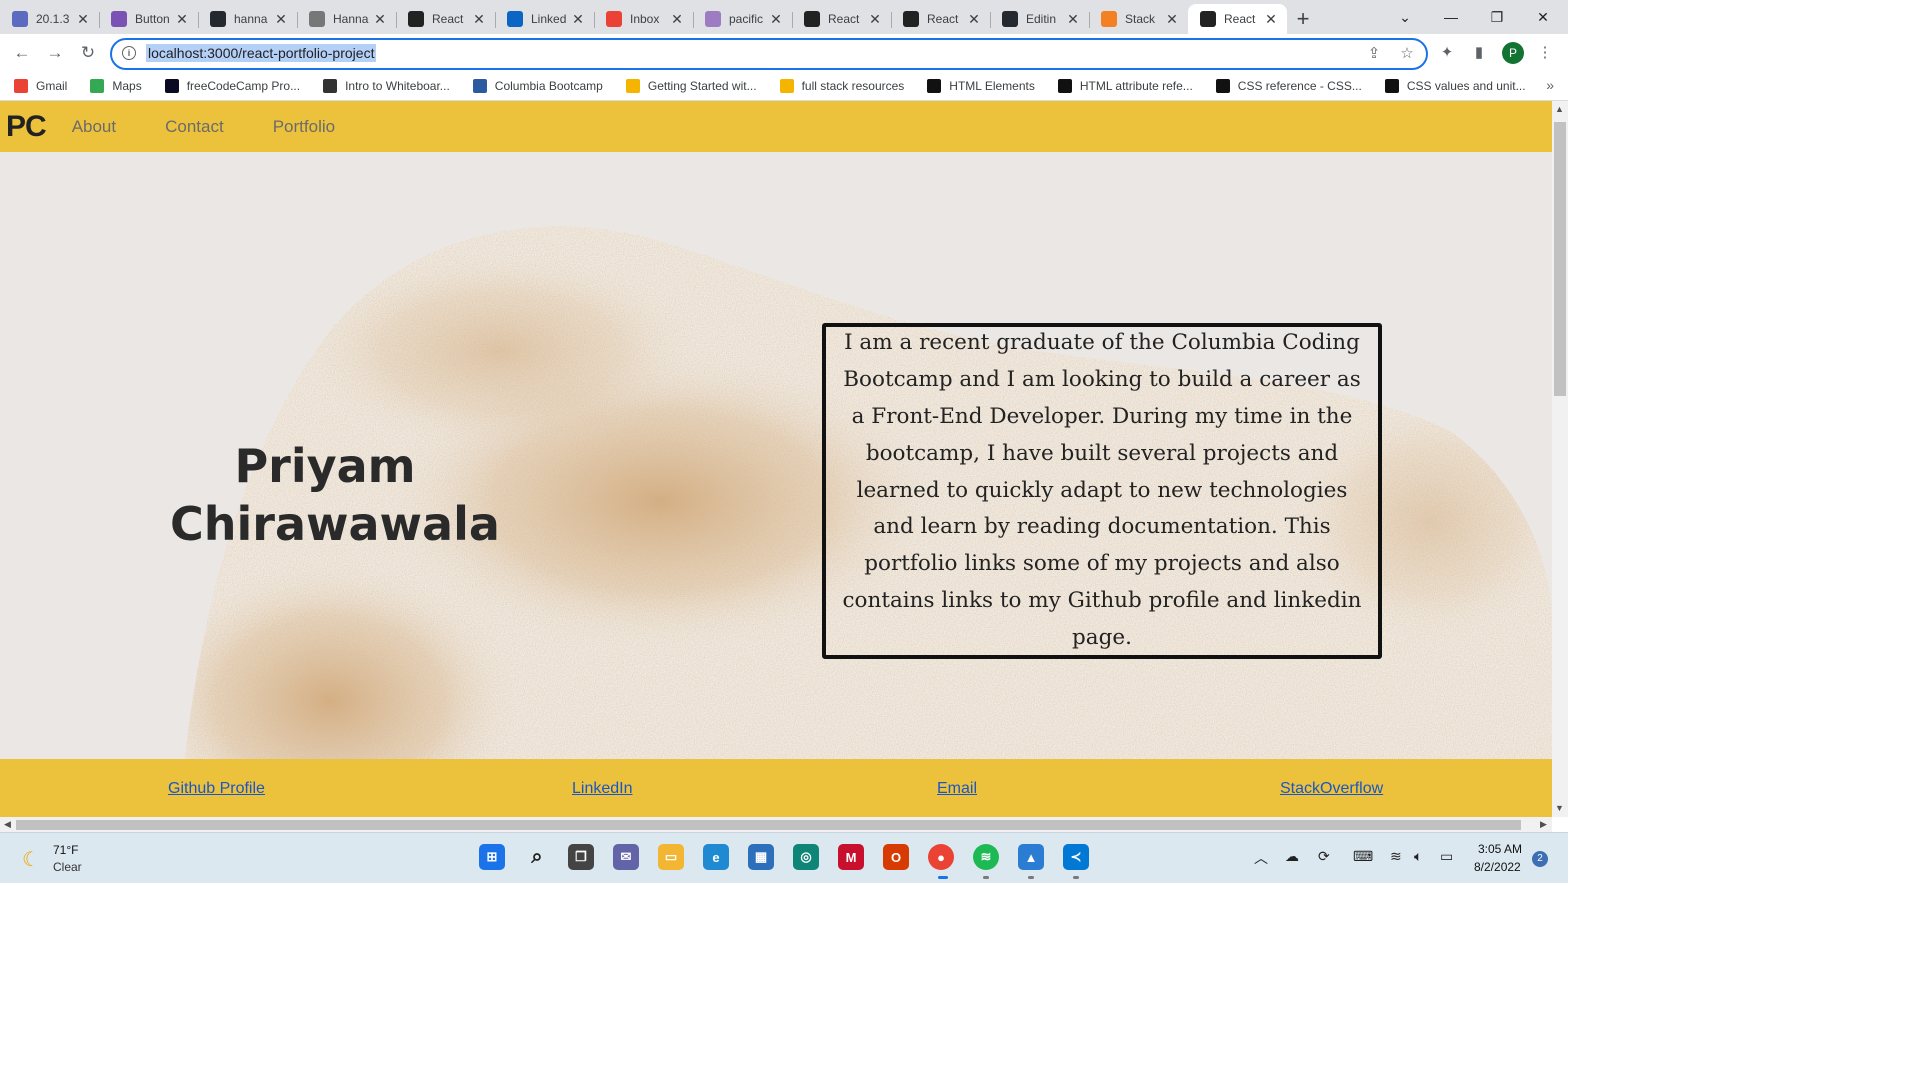 The image size is (1920, 1080). What do you see at coordinates (1543, 17) in the screenshot?
I see `close-window-icon: ✕` at bounding box center [1543, 17].